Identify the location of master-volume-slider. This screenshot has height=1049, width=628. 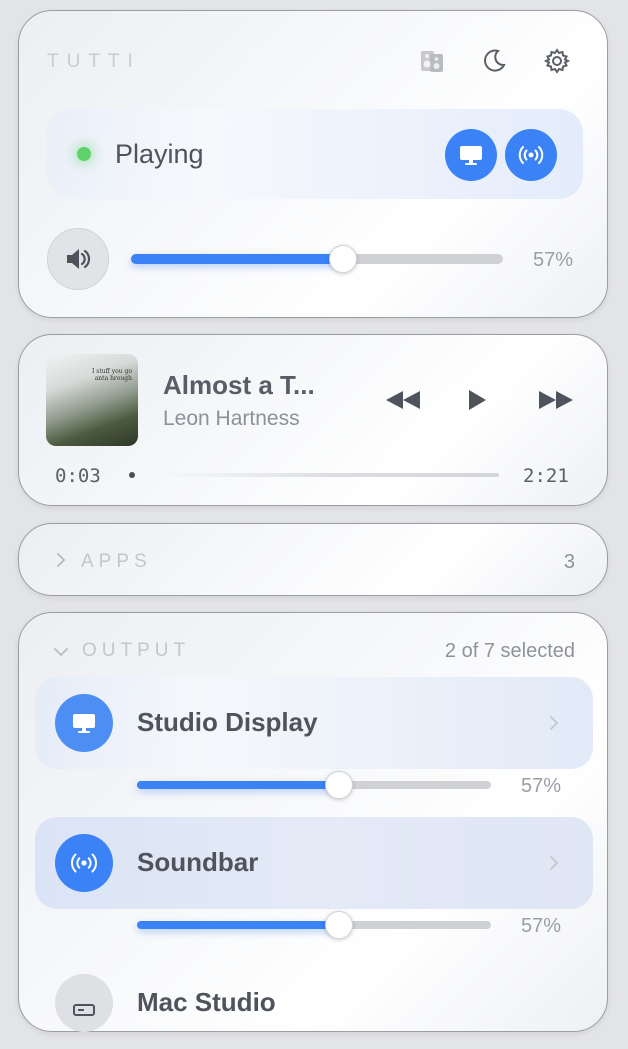
(317, 259).